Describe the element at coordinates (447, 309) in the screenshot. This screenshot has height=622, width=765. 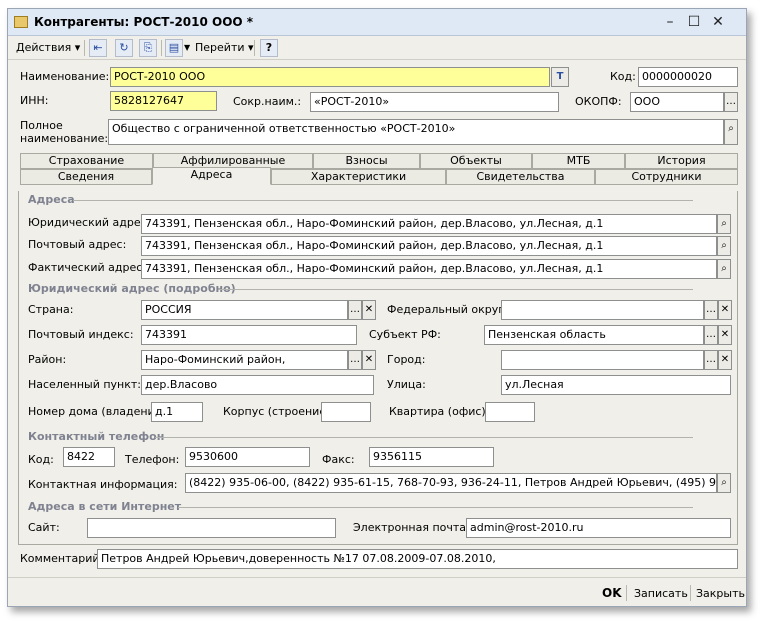
I see `federal-district-label: Федеральный округ:` at that location.